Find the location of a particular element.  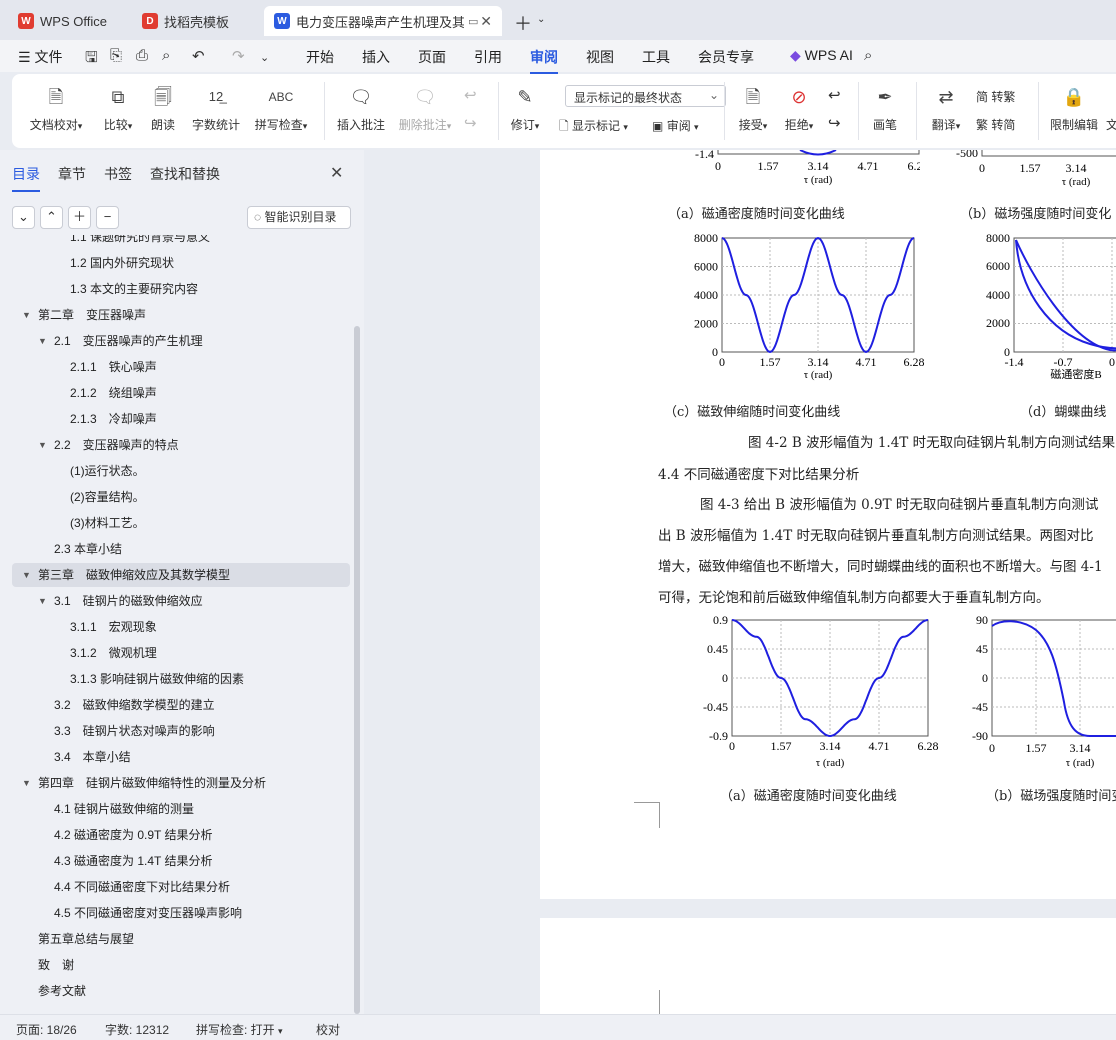

tab-wps-office: W WPS Office is located at coordinates (66, 21).